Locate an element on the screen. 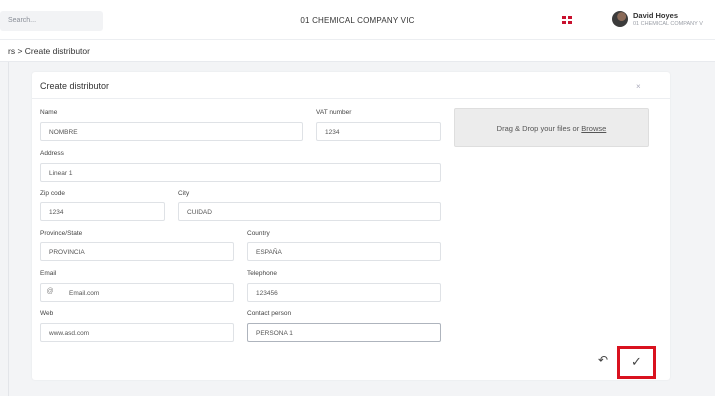 Image resolution: width=715 pixels, height=396 pixels. user-name: David Hoyes is located at coordinates (655, 15).